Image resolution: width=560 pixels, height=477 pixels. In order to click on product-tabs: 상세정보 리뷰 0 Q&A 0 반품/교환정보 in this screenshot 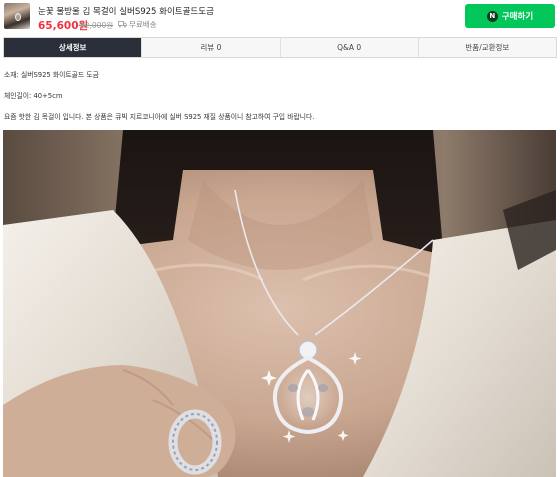, I will do `click(280, 47)`.